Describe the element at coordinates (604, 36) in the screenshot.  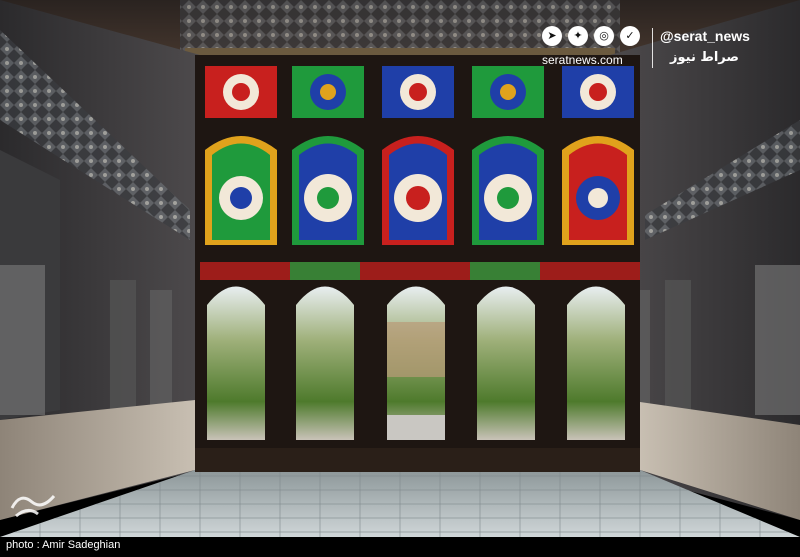
I see `instagram-icon: ◎` at that location.